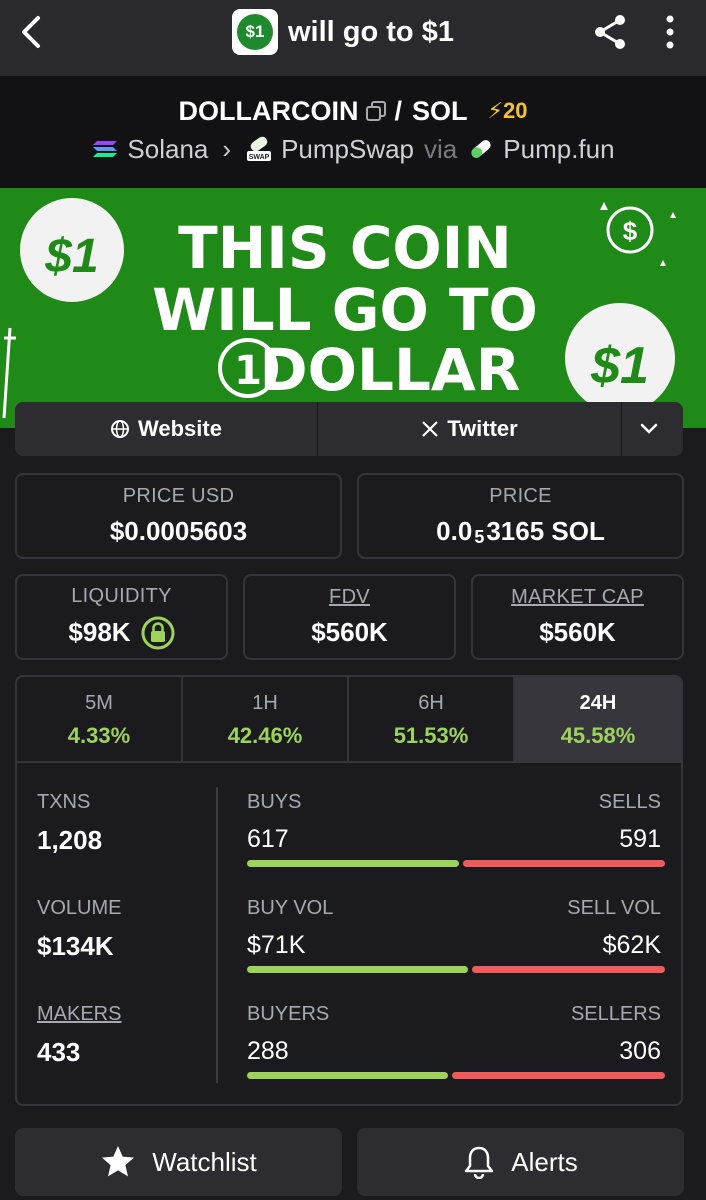 The image size is (706, 1200). I want to click on buyers-bar, so click(347, 1075).